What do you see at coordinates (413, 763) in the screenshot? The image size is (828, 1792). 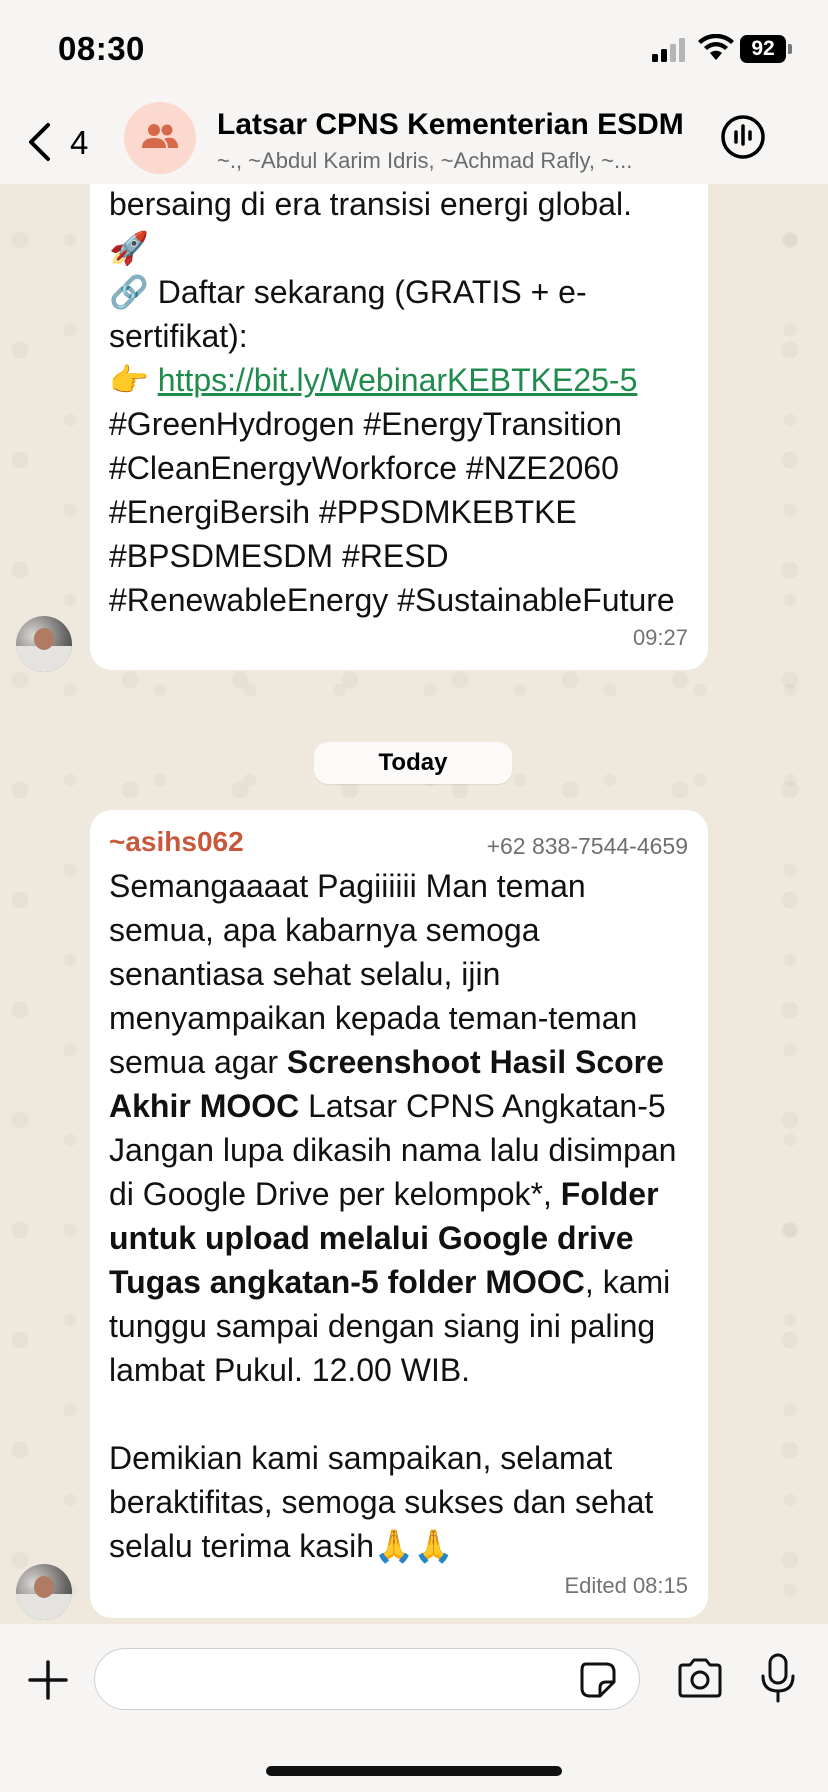 I see `date-divider: Today` at bounding box center [413, 763].